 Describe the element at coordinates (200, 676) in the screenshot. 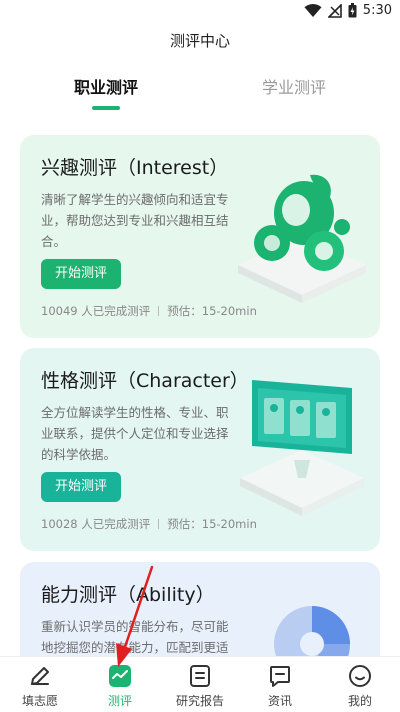

I see `report-icon` at that location.